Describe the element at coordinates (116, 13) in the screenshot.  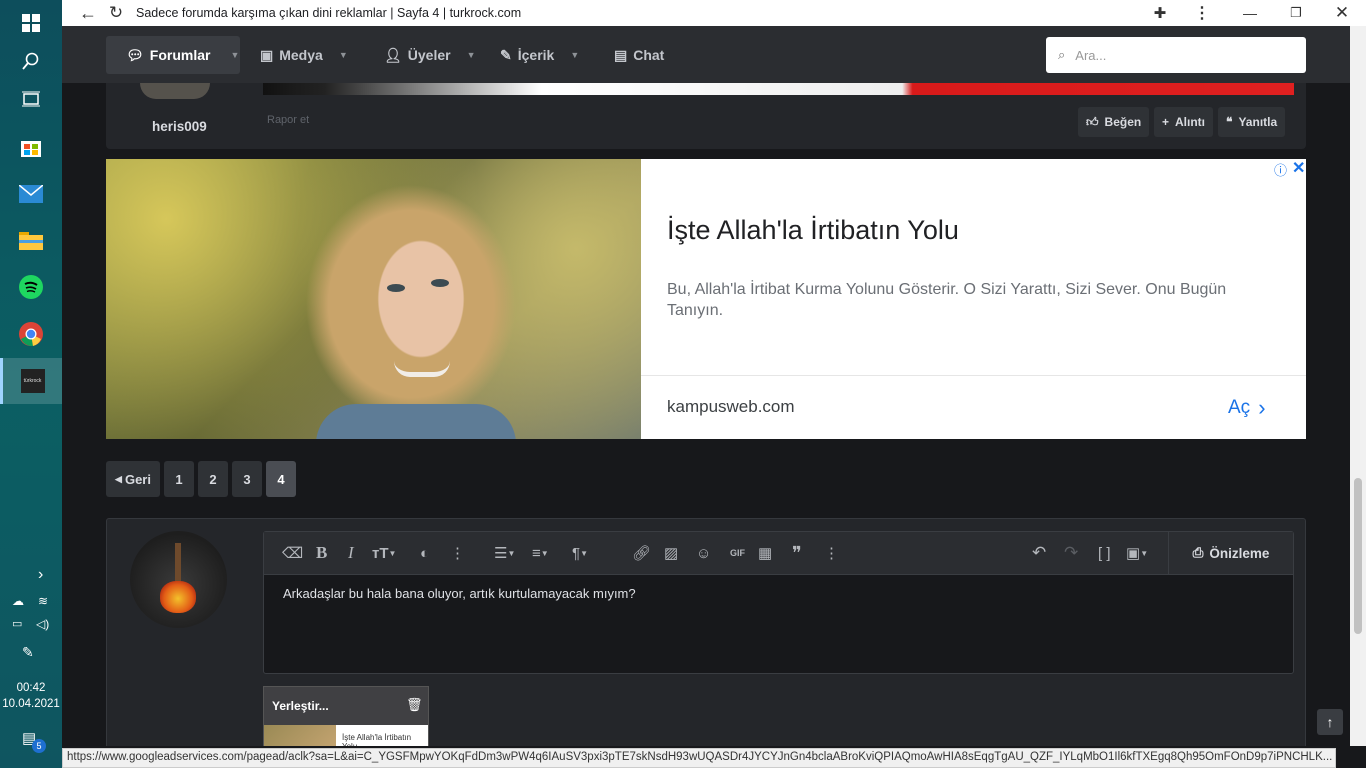
I see `reload-icon: ↻` at that location.